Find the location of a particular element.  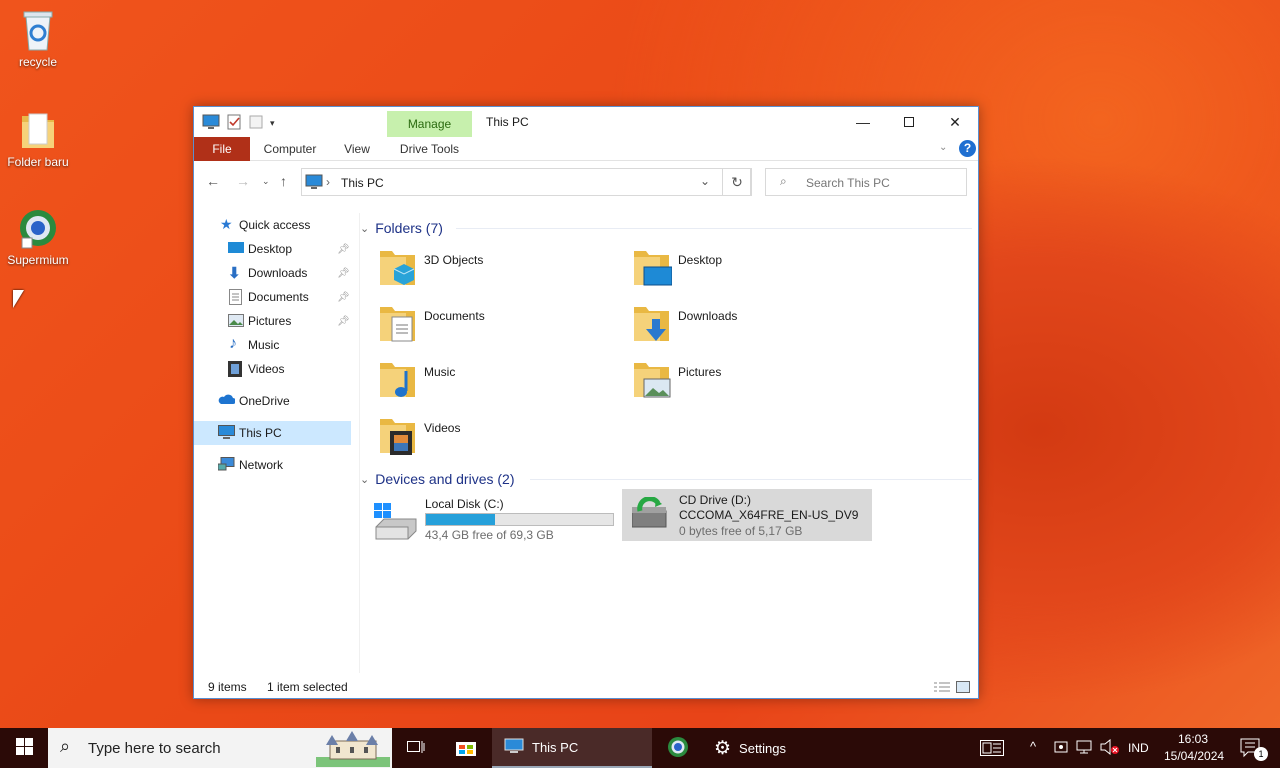

drive-name: CD Drive (D:) is located at coordinates (715, 500).